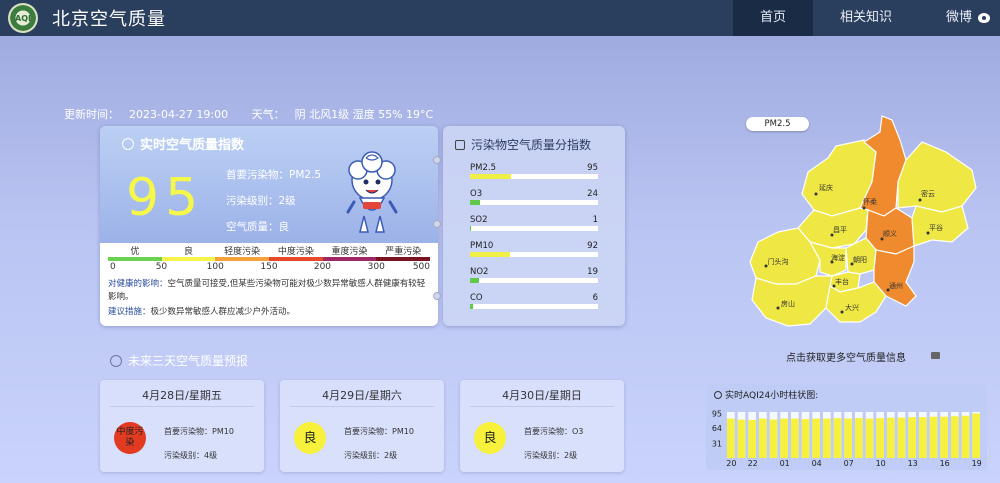 The height and width of the screenshot is (483, 1000). What do you see at coordinates (403, 259) in the screenshot?
I see `scale-segment` at bounding box center [403, 259].